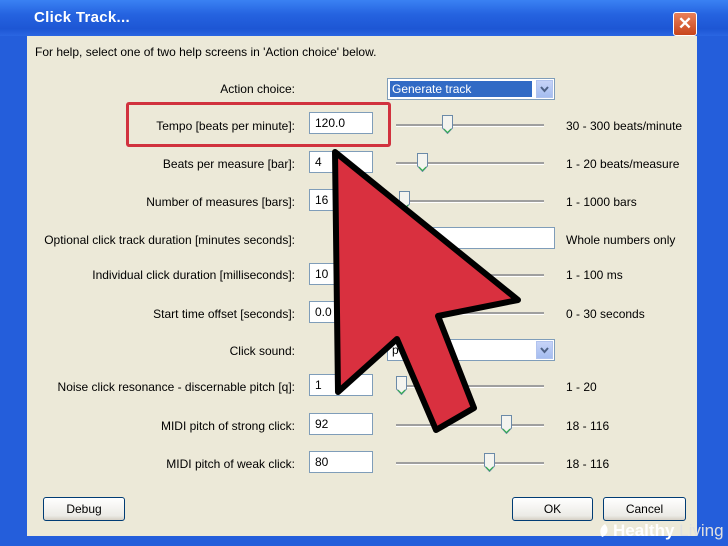  Describe the element at coordinates (426, 291) in the screenshot. I see `pointer-arrow-icon` at that location.